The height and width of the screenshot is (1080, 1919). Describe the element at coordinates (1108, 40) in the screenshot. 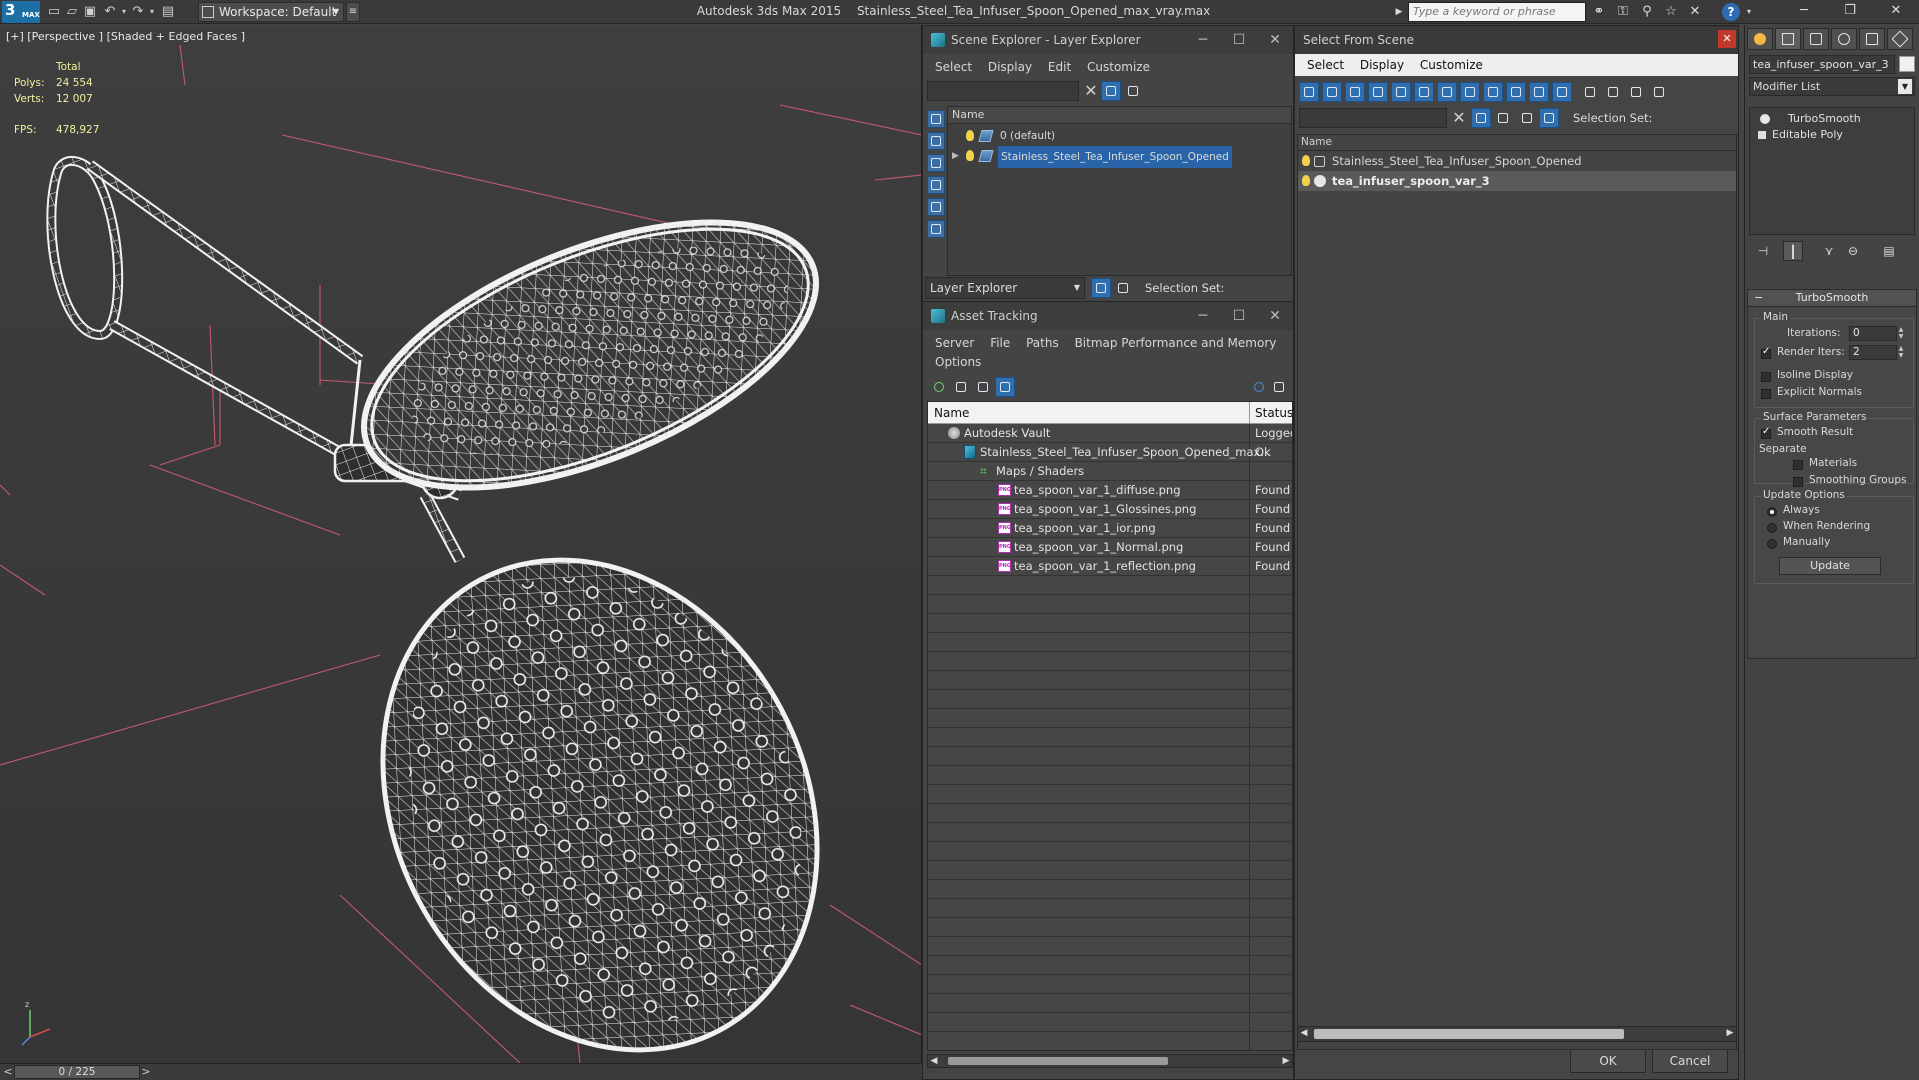

I see `scene-explorer-titlebar: Scene Explorer - Layer Explorer ─ ☐ ✕` at that location.